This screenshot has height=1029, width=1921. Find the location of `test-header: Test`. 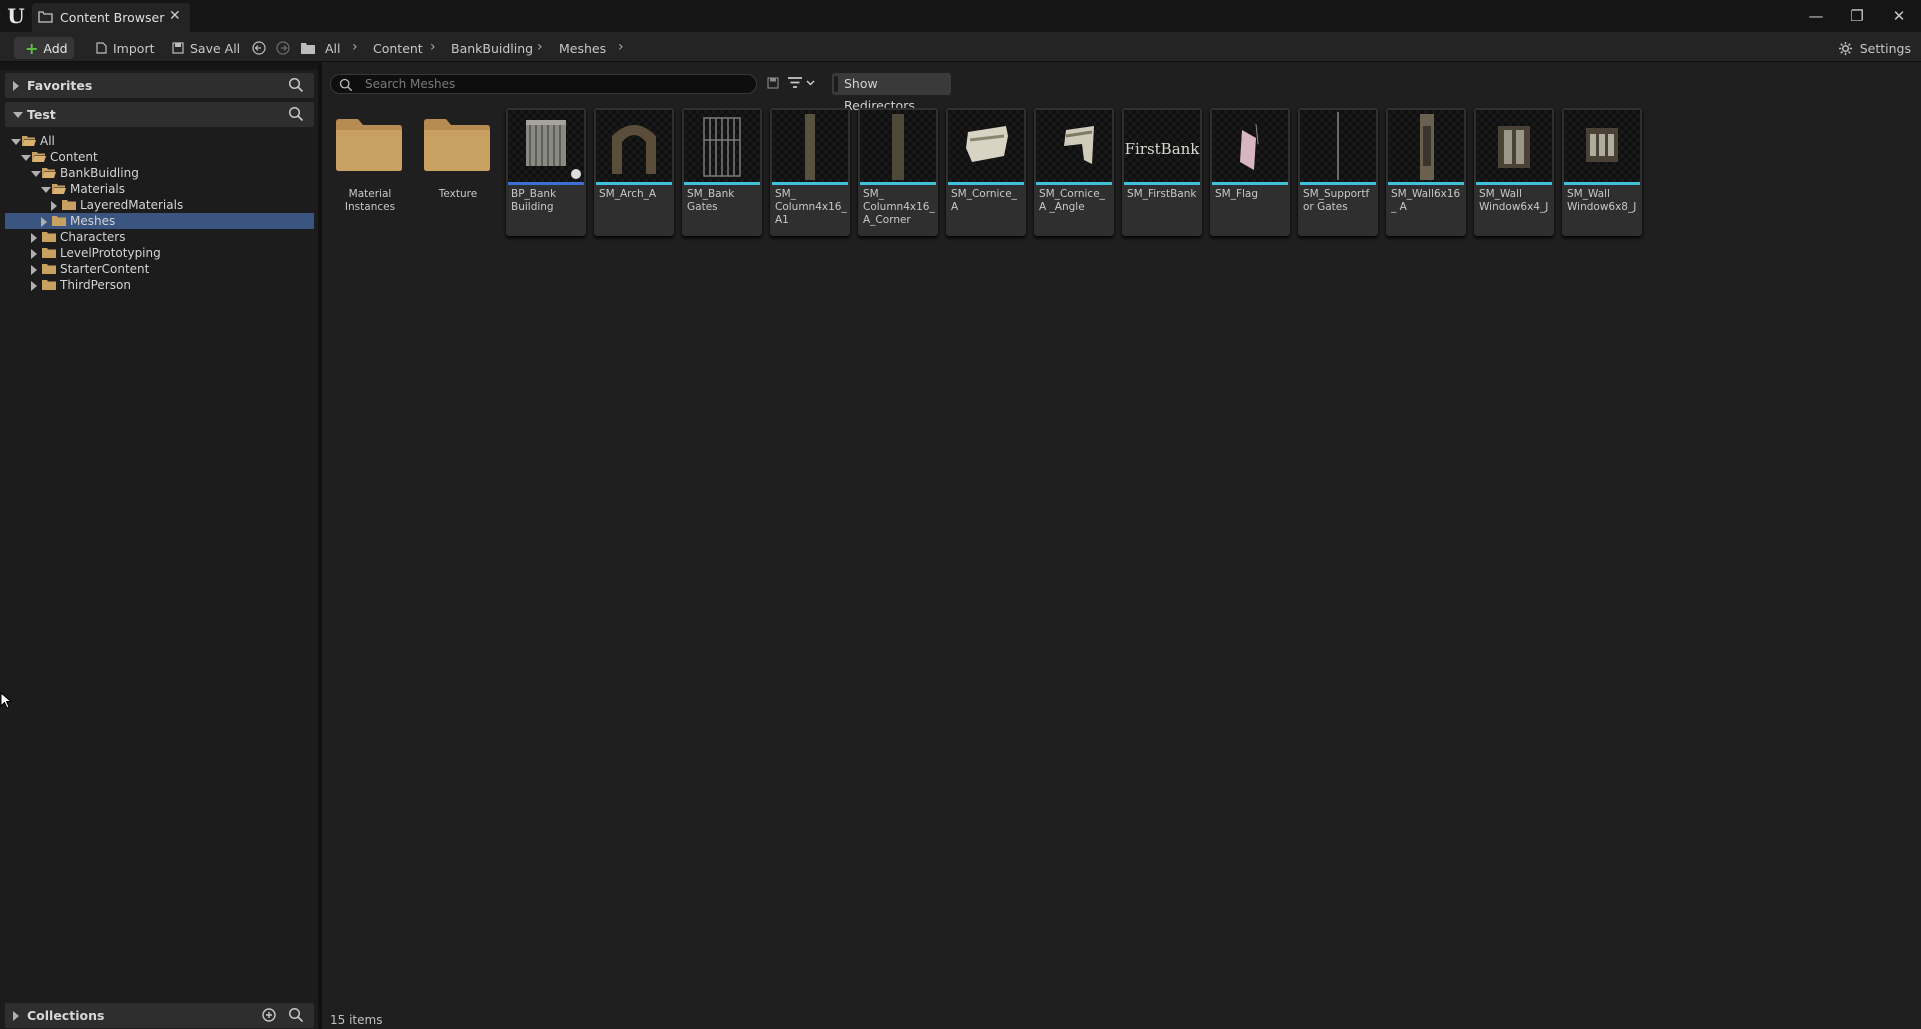

test-header: Test is located at coordinates (159, 114).